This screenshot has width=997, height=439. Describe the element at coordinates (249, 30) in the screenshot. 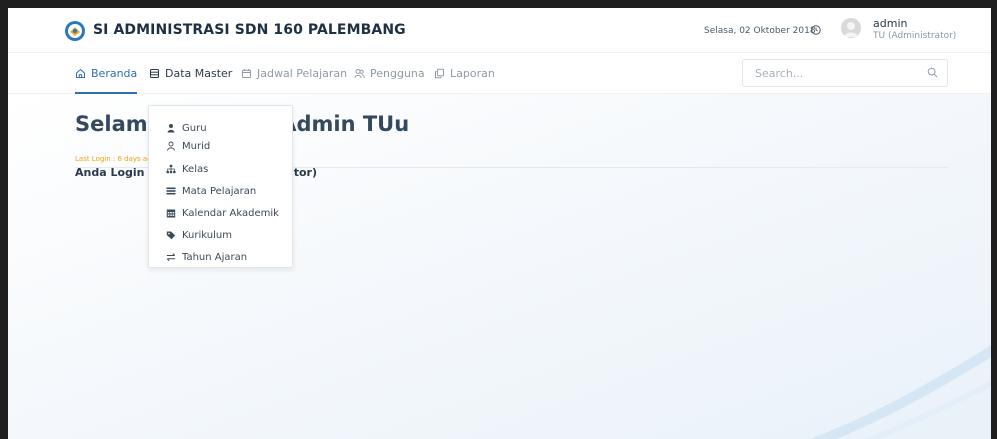

I see `app-title: SI ADMINISTRASI SDN 160 PALEMBANG` at that location.